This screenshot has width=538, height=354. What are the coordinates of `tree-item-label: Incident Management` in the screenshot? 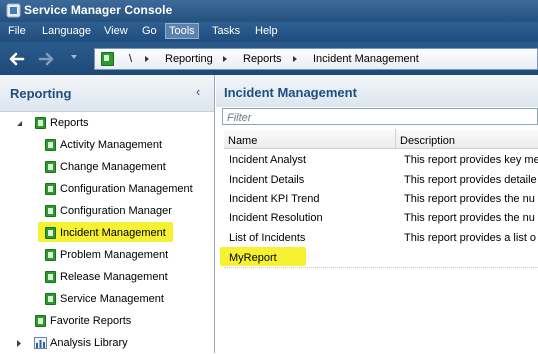 It's located at (113, 233).